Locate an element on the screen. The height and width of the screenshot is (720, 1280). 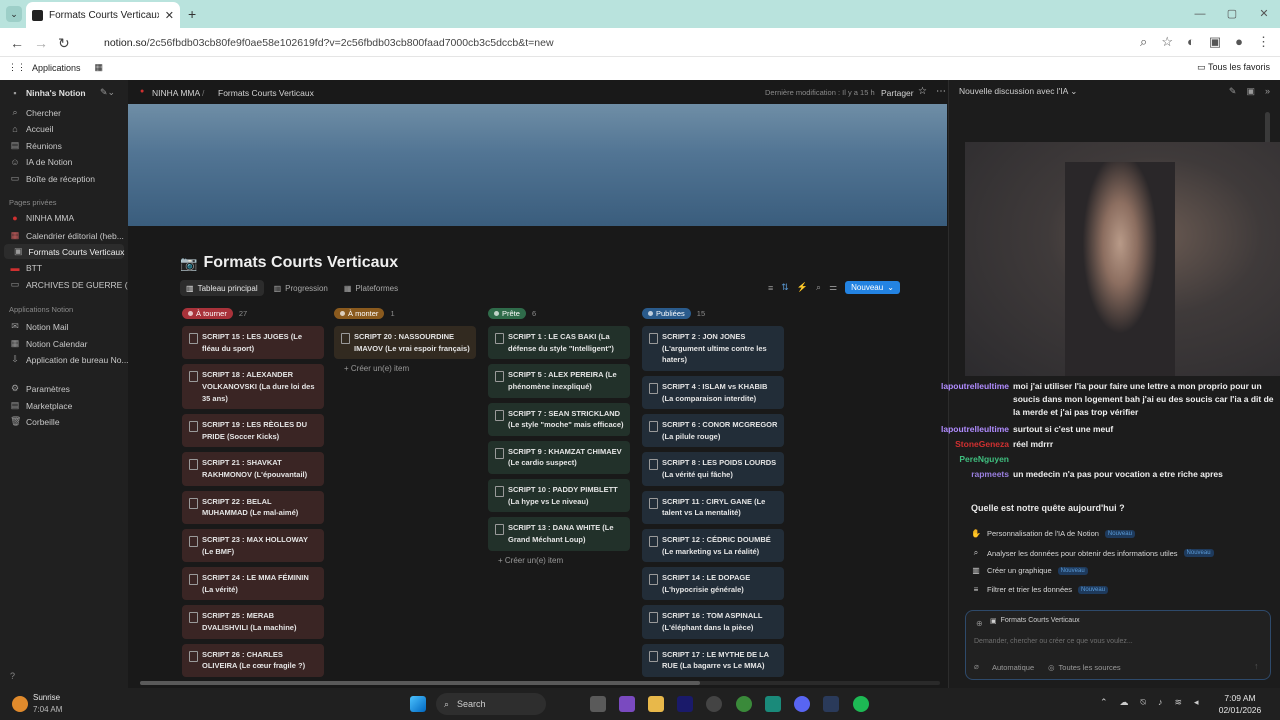
sidebar-item-settings: ⚙ Paramètres is located at coordinates (40, 388).